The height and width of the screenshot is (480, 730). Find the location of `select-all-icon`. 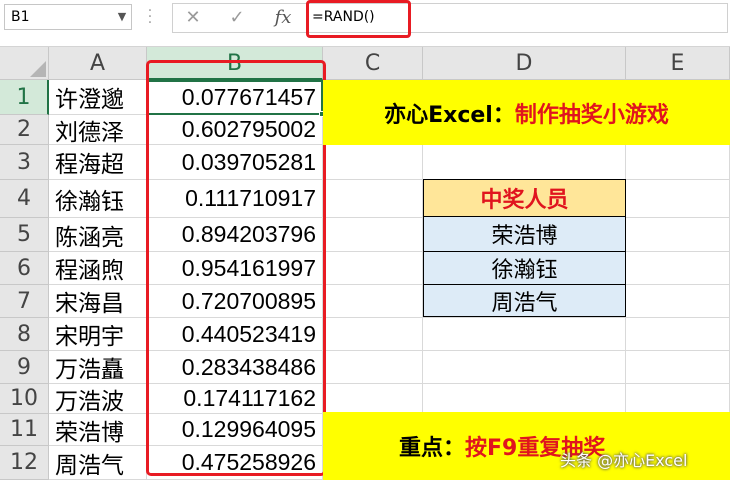

select-all-icon is located at coordinates (38, 69).